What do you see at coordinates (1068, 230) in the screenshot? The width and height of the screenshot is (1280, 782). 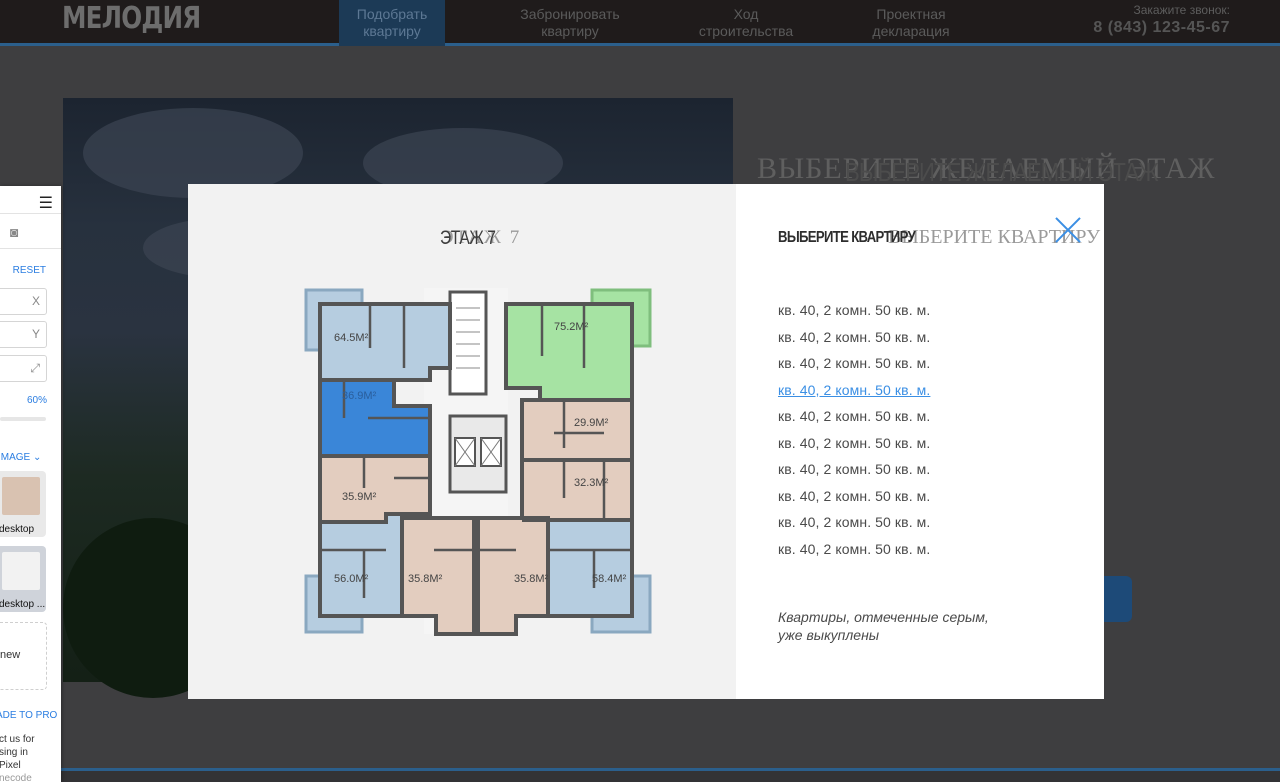 I see `close-icon` at bounding box center [1068, 230].